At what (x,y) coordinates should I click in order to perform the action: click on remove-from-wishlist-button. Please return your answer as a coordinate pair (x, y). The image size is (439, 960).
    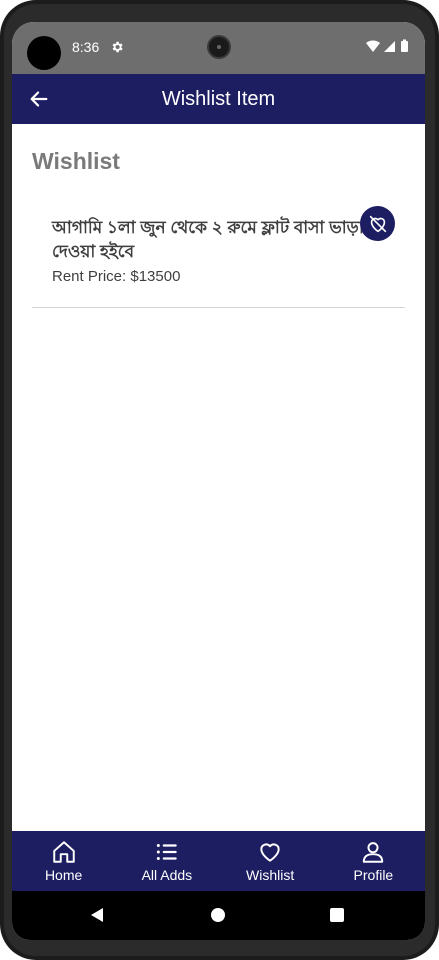
    Looking at the image, I should click on (377, 223).